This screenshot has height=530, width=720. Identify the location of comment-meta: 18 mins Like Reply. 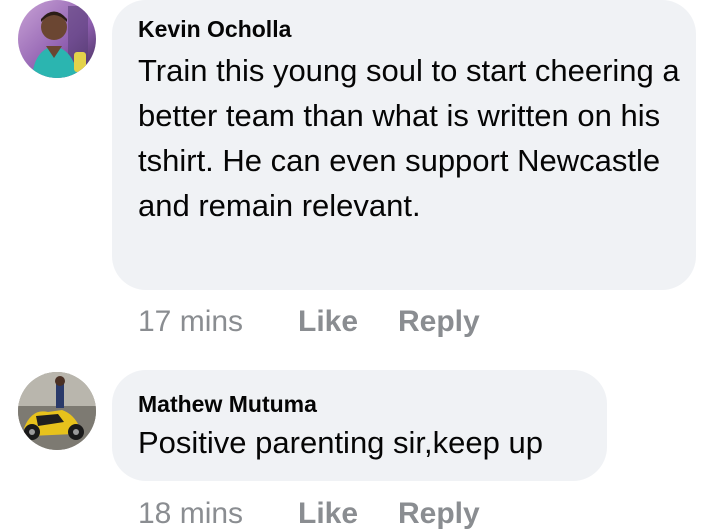
(418, 513).